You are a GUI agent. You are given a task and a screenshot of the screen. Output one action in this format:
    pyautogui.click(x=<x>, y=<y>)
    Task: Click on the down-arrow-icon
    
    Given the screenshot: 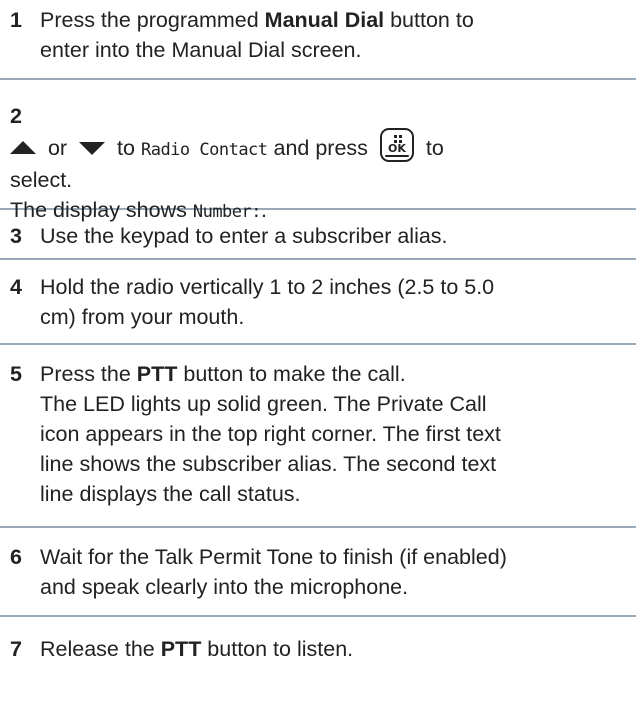 What is the action you would take?
    pyautogui.click(x=92, y=148)
    